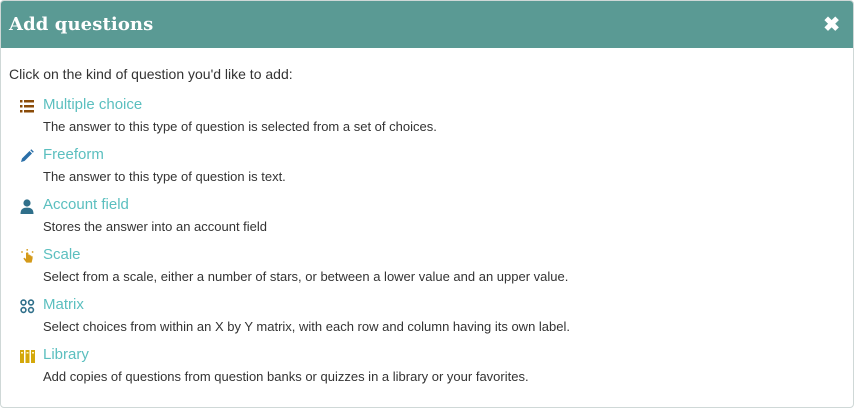 The image size is (854, 408). I want to click on question-type-title: Scale, so click(305, 255).